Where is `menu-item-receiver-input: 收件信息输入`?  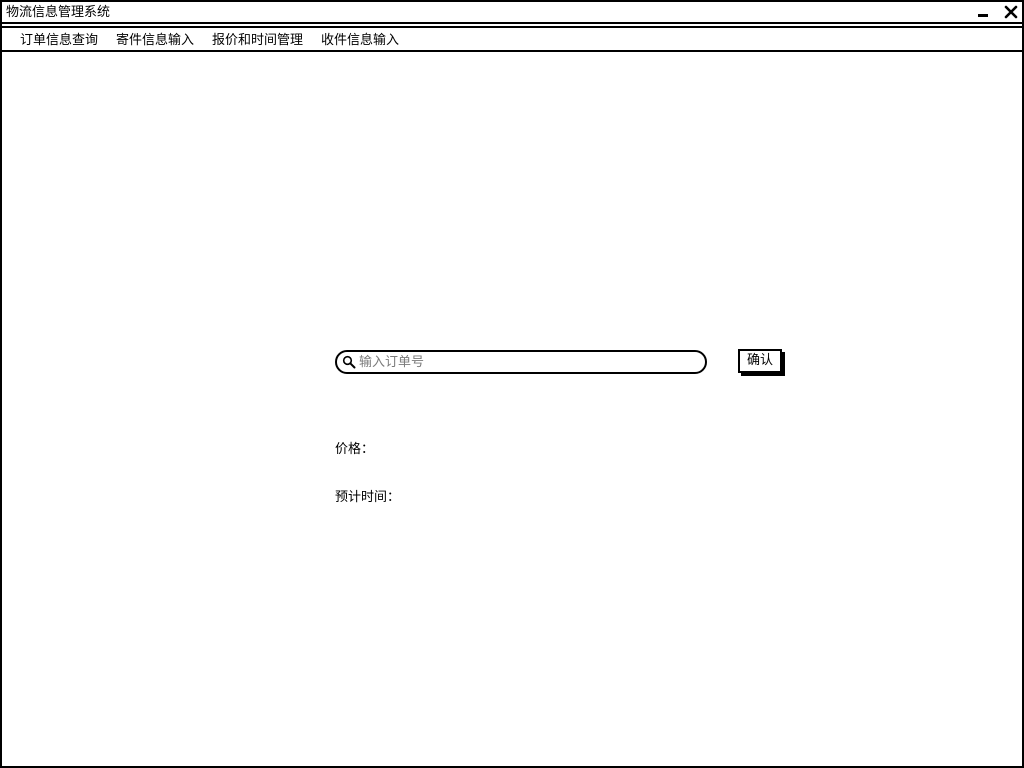 menu-item-receiver-input: 收件信息输入 is located at coordinates (360, 41).